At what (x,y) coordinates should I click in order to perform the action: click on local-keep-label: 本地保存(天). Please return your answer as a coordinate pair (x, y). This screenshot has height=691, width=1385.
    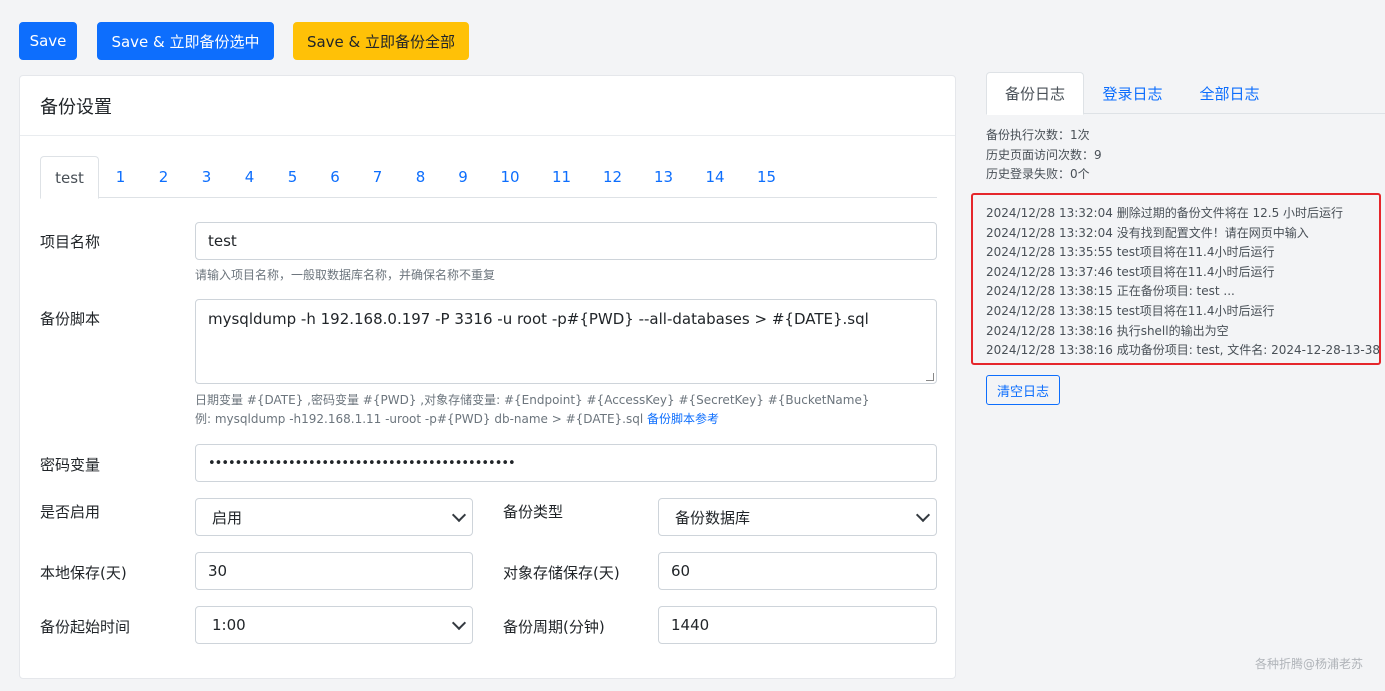
    Looking at the image, I should click on (83, 573).